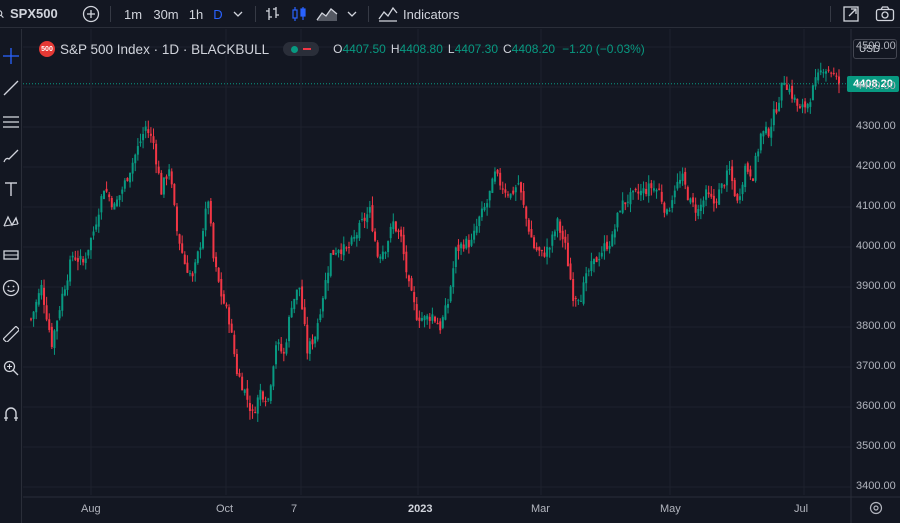 Image resolution: width=900 pixels, height=523 pixels. What do you see at coordinates (273, 14) in the screenshot?
I see `bars-style-button` at bounding box center [273, 14].